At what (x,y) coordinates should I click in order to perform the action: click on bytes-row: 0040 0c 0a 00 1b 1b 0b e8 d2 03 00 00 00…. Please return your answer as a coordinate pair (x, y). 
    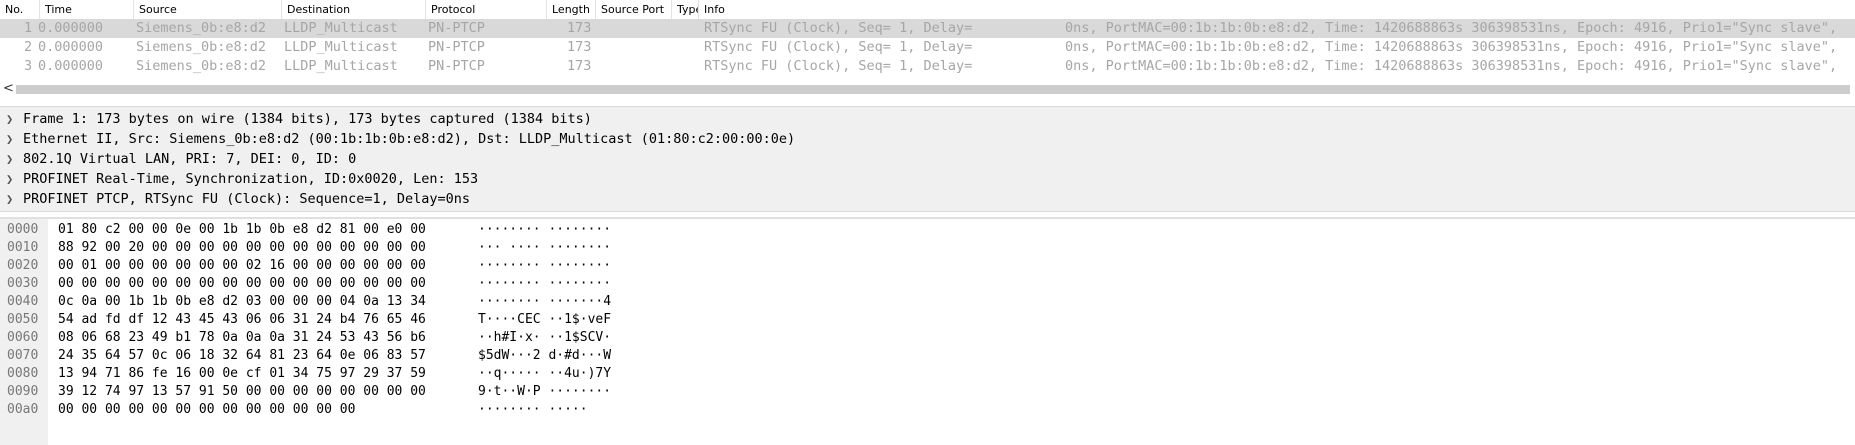
    Looking at the image, I should click on (927, 302).